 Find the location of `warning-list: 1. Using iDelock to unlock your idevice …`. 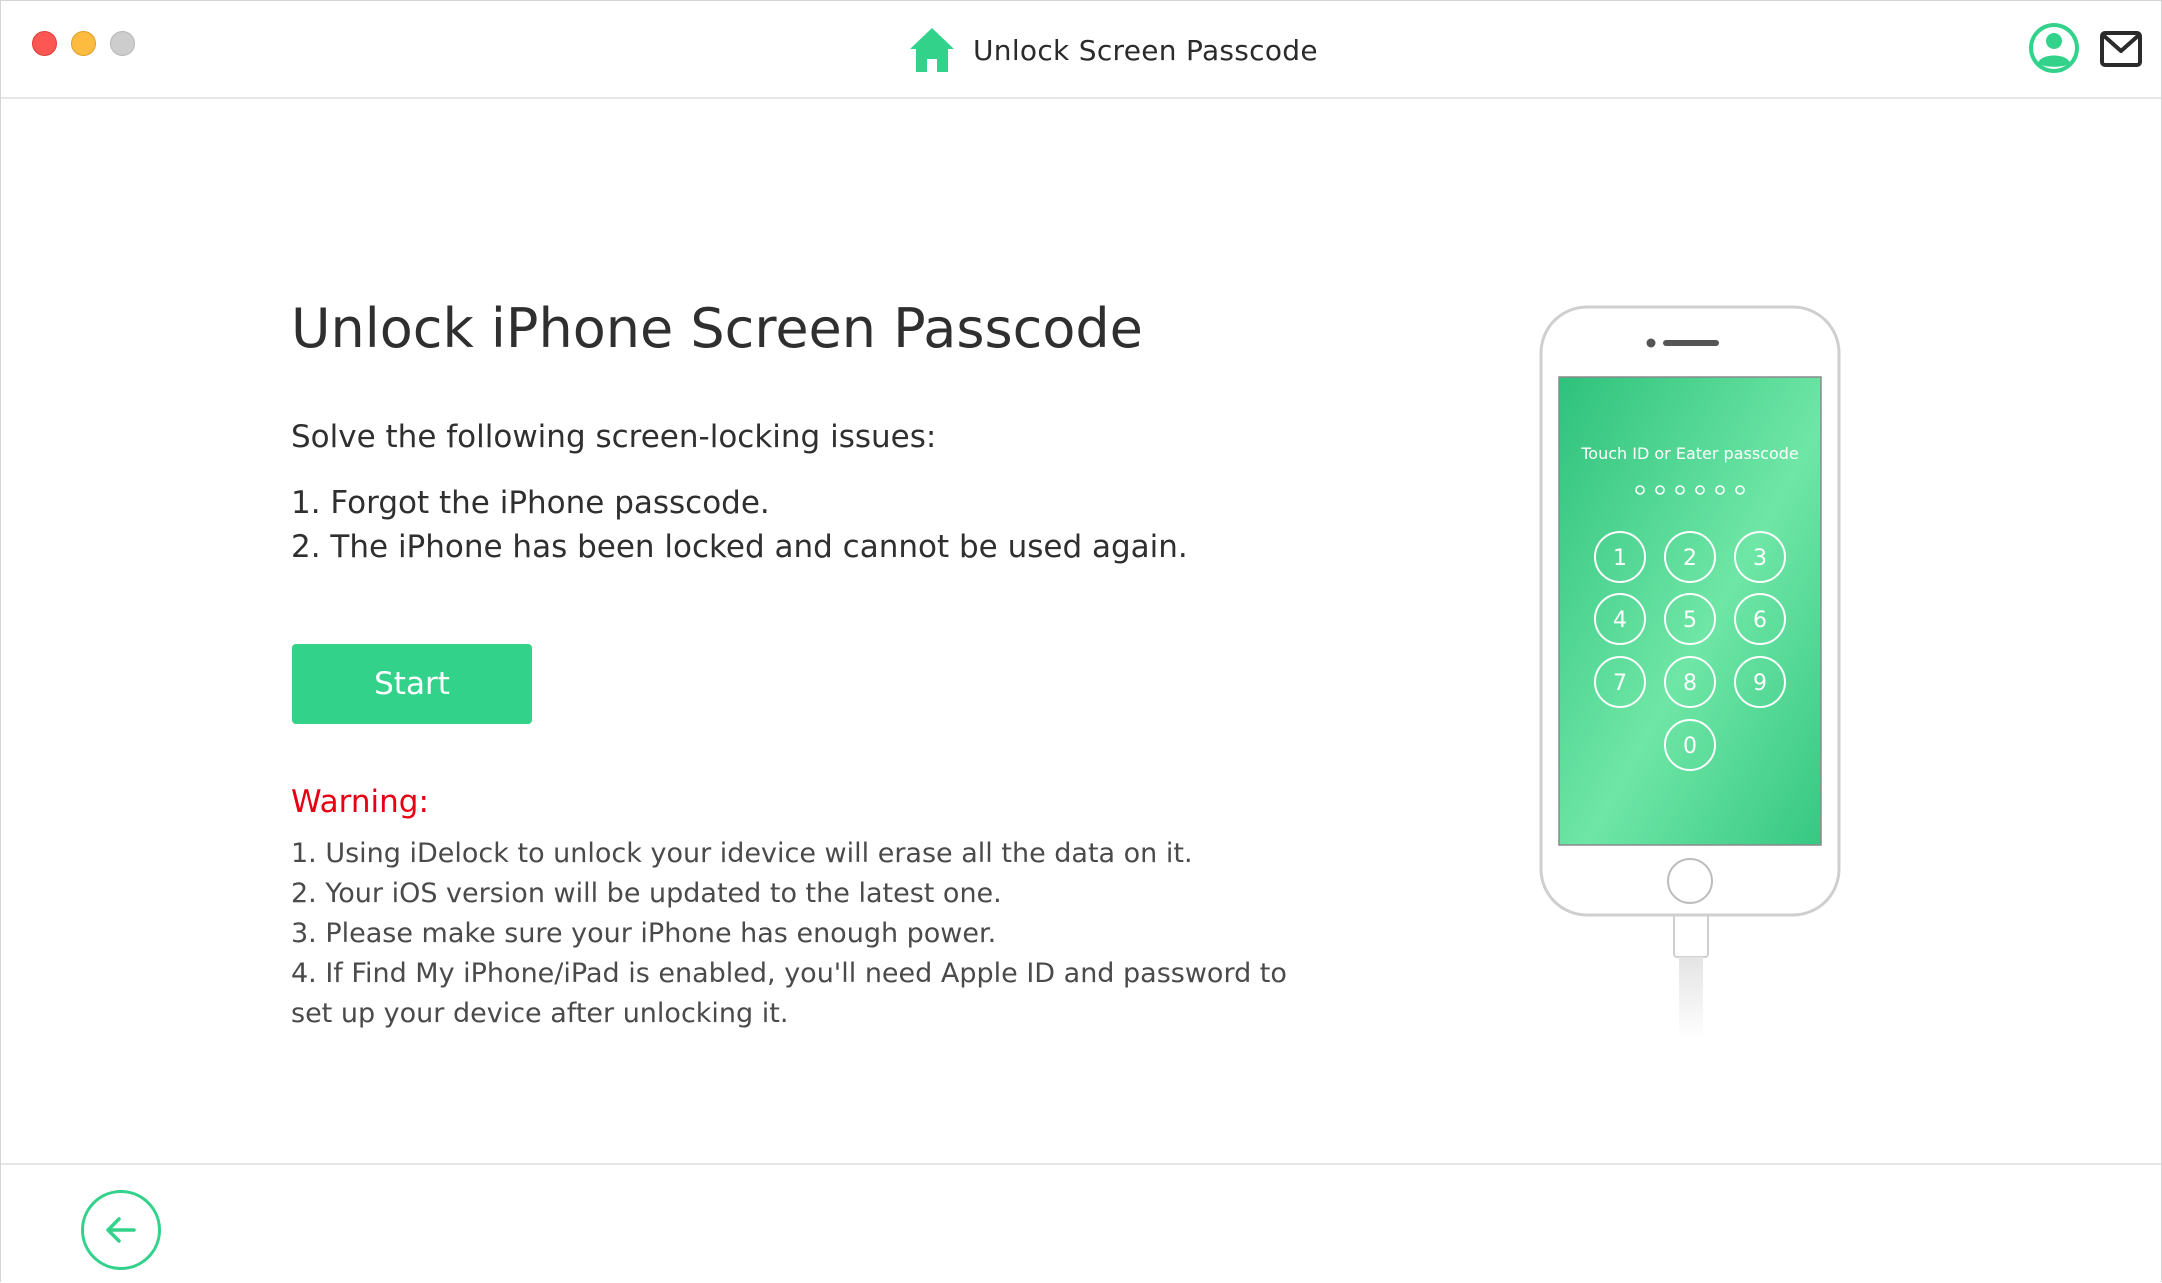

warning-list: 1. Using iDelock to unlock your idevice … is located at coordinates (801, 934).